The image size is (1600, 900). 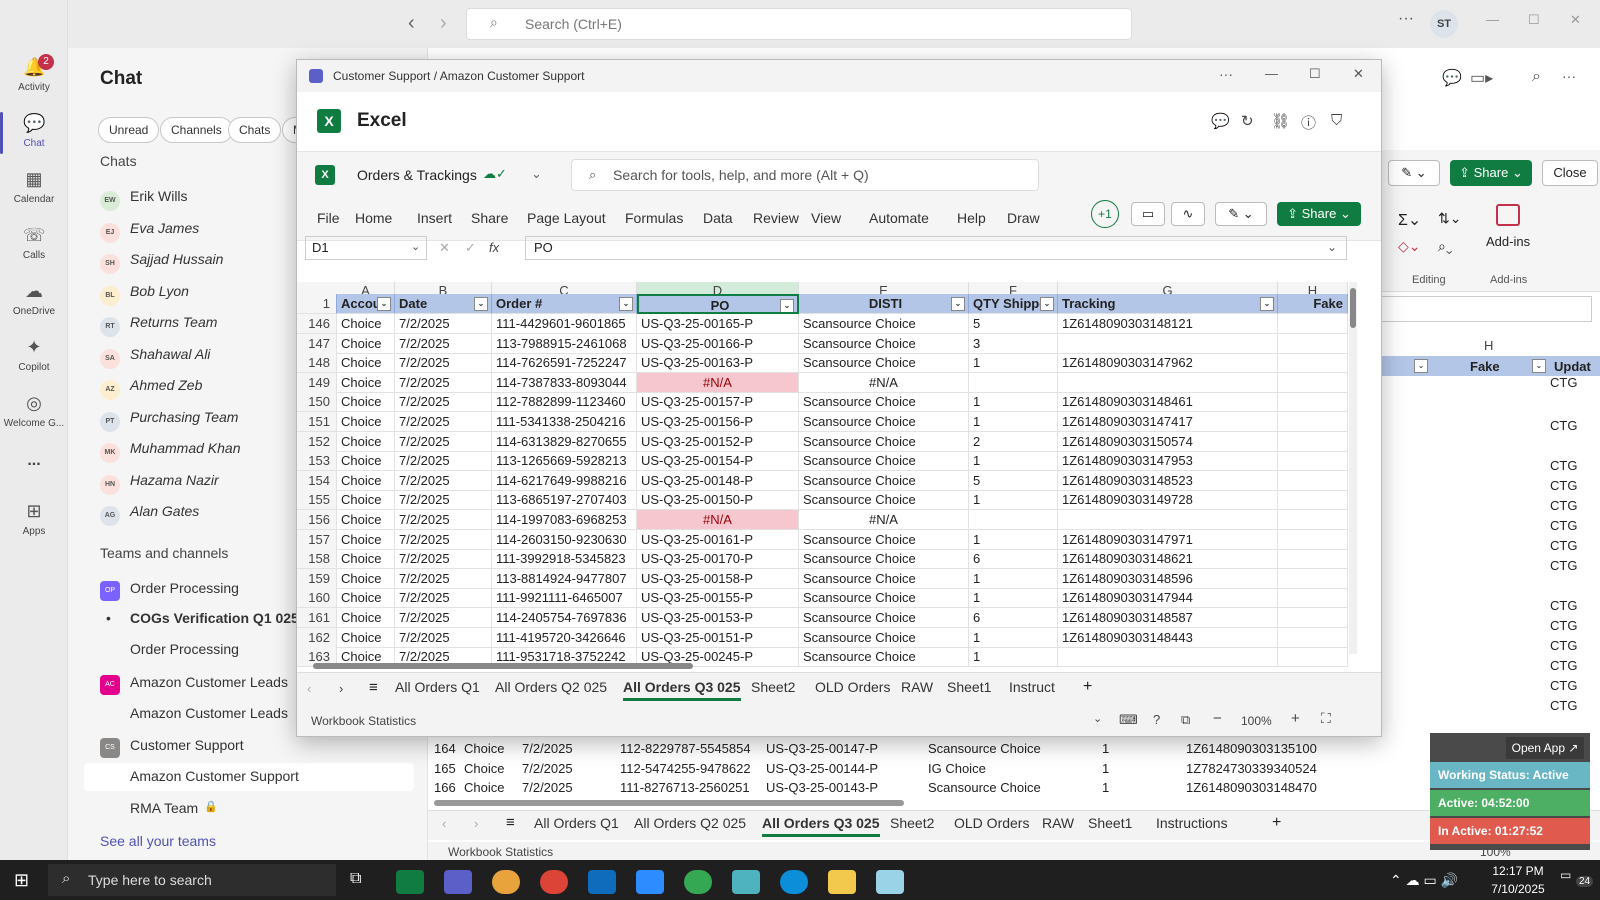 What do you see at coordinates (444, 823) in the screenshot?
I see `bg-tab-prev-icon: ‹` at bounding box center [444, 823].